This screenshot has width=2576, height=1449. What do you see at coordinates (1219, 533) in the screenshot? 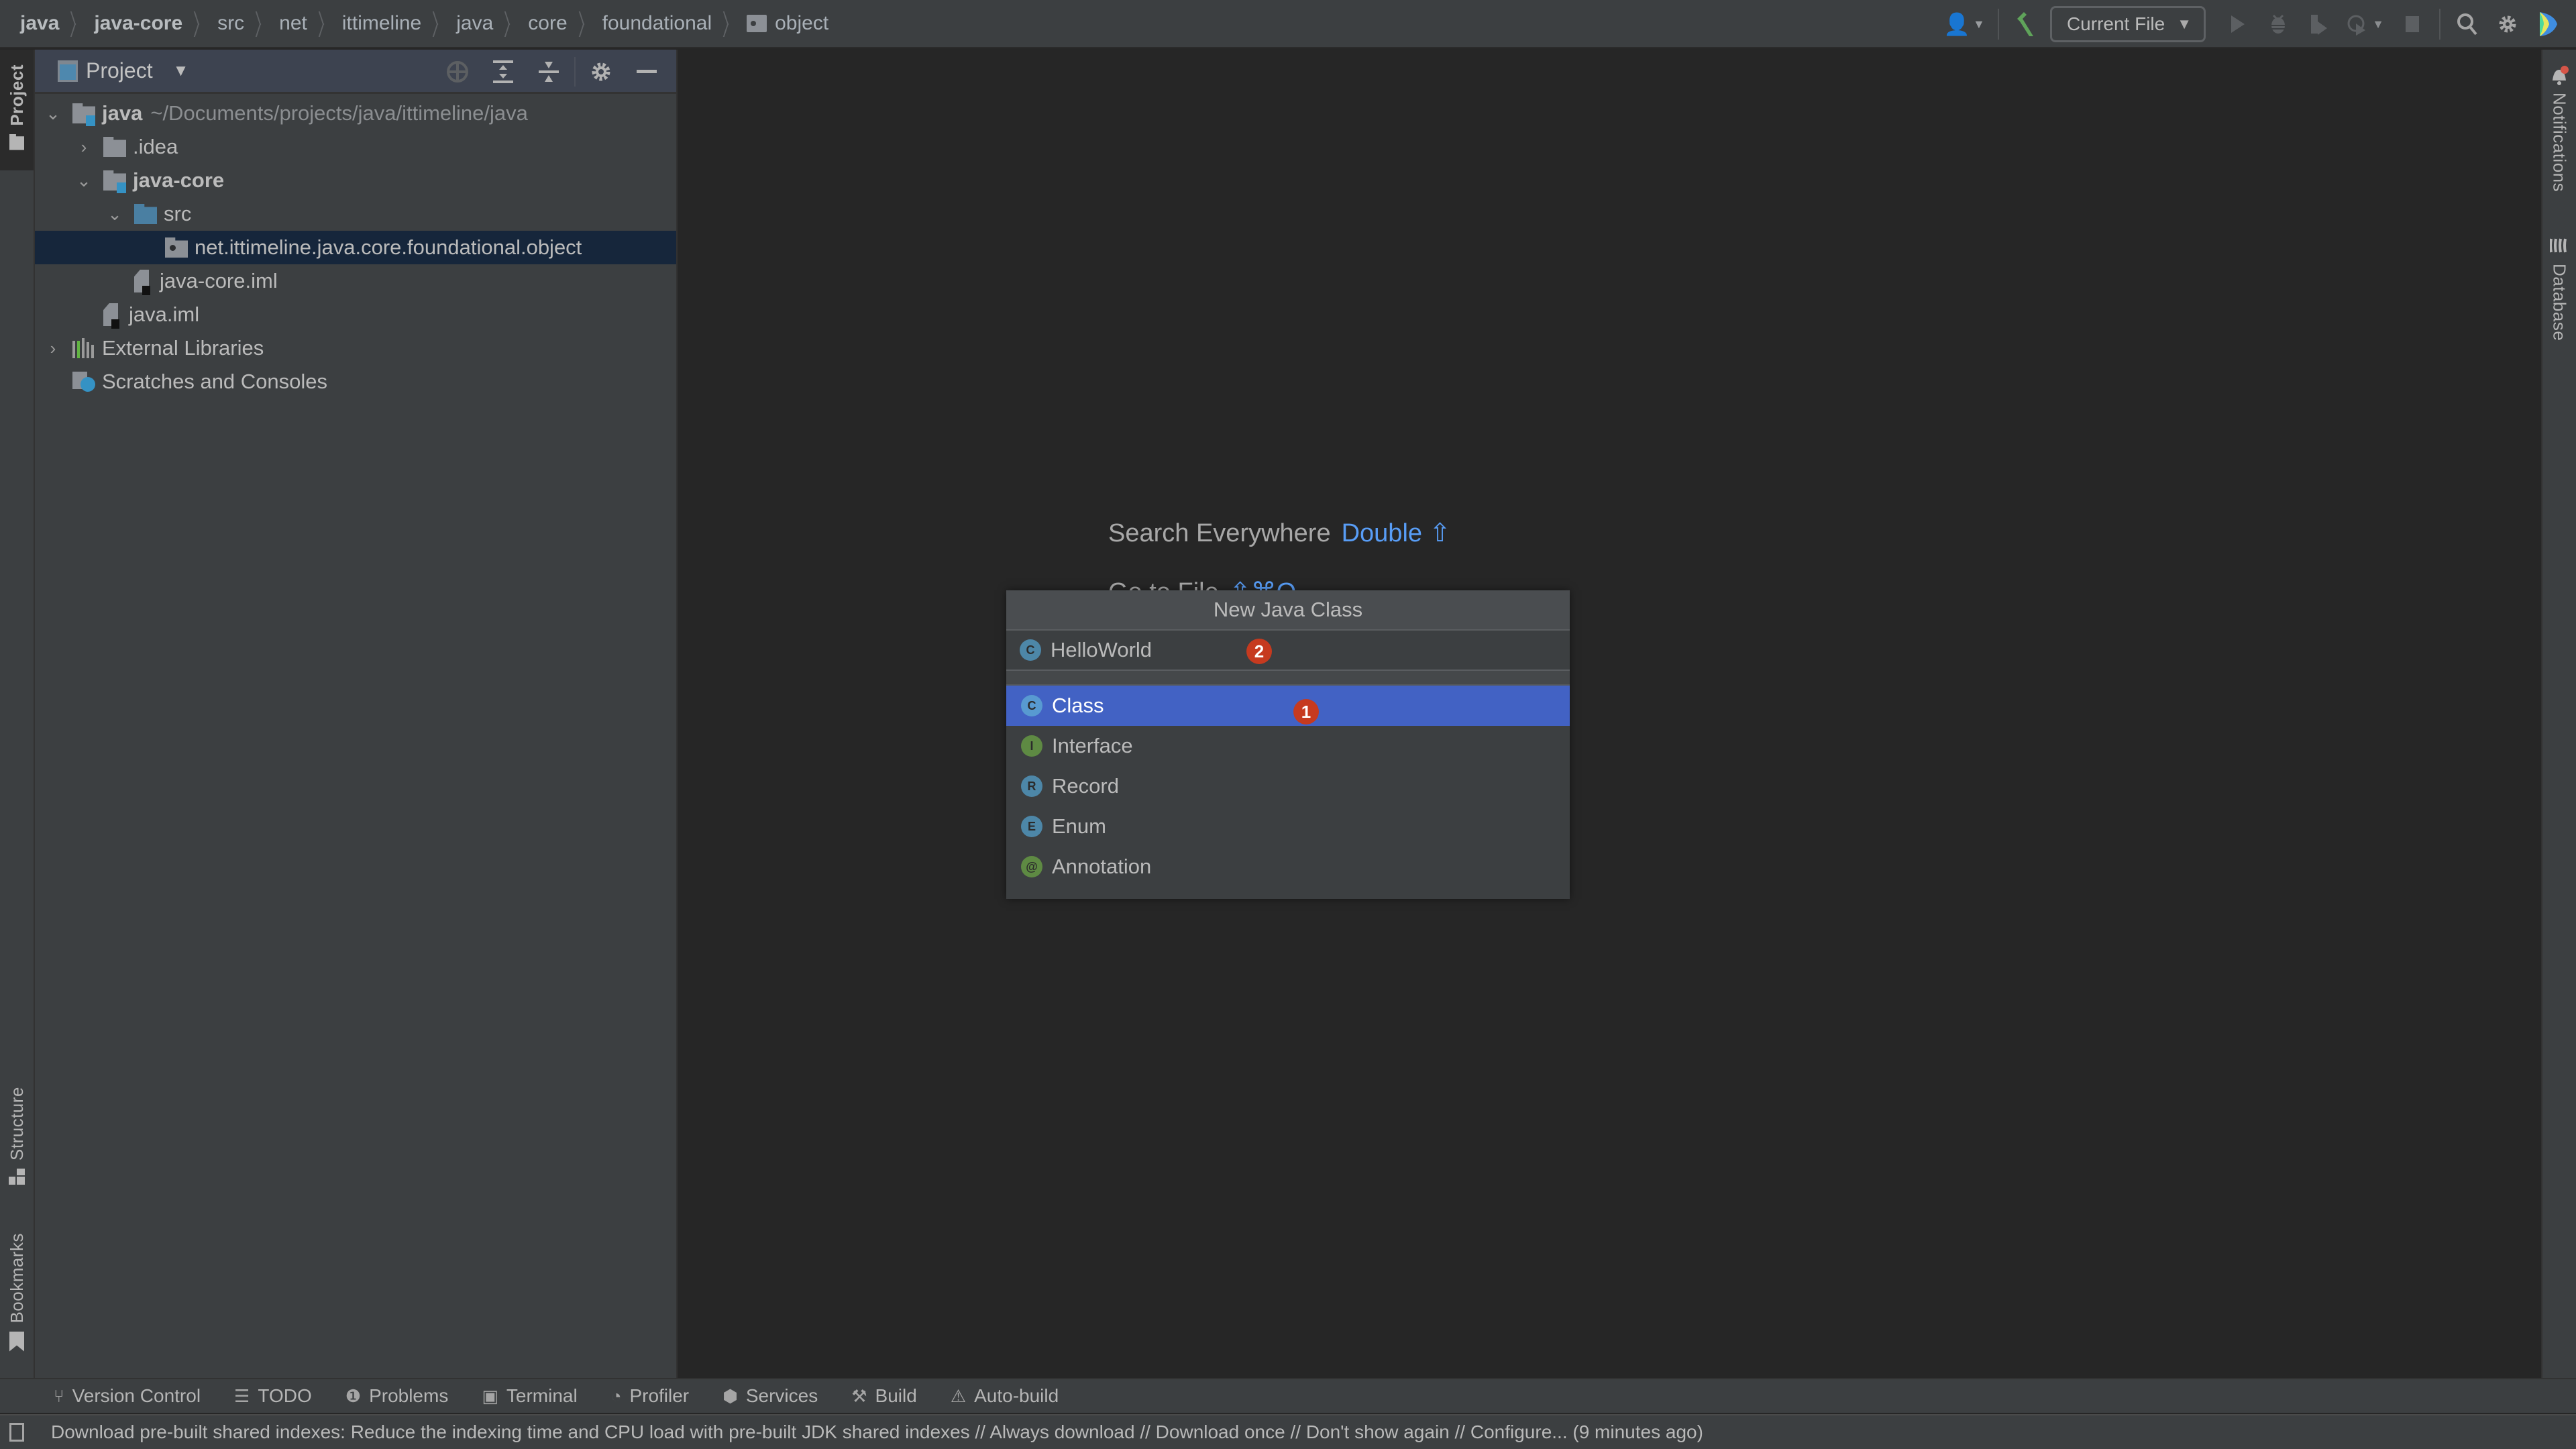
I see `hint-label: Search Everywhere` at bounding box center [1219, 533].